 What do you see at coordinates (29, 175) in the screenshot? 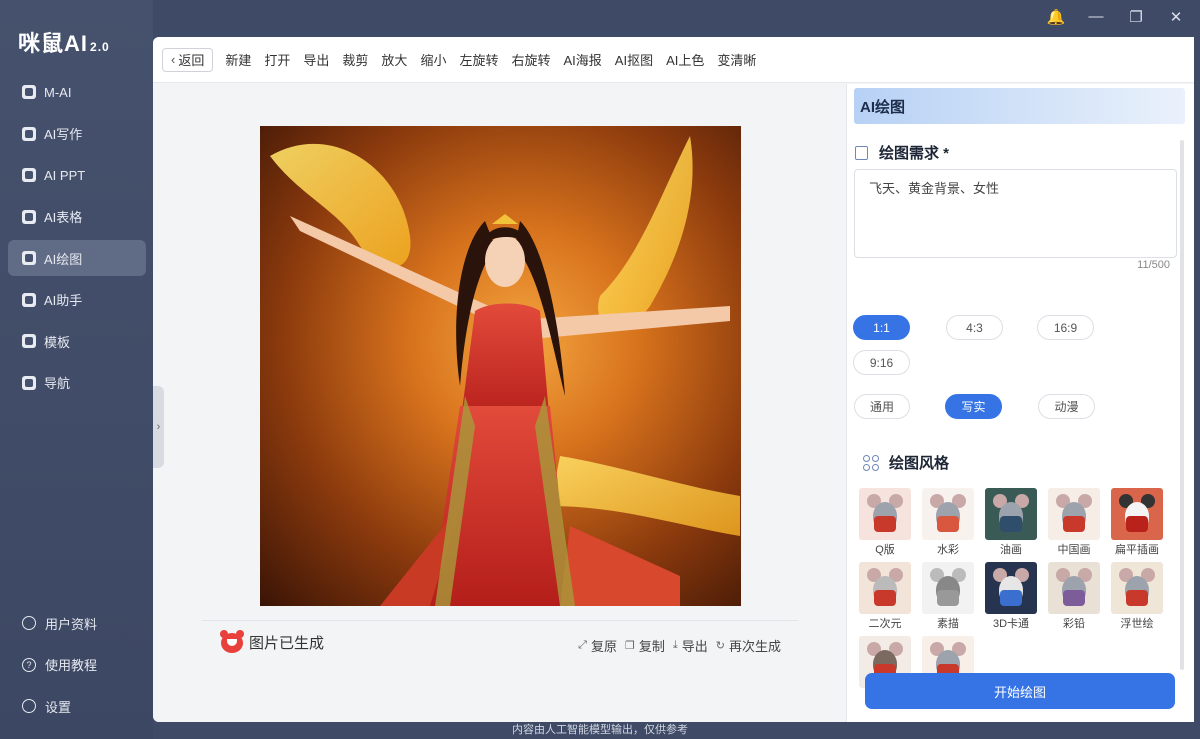
I see `ppt-icon` at bounding box center [29, 175].